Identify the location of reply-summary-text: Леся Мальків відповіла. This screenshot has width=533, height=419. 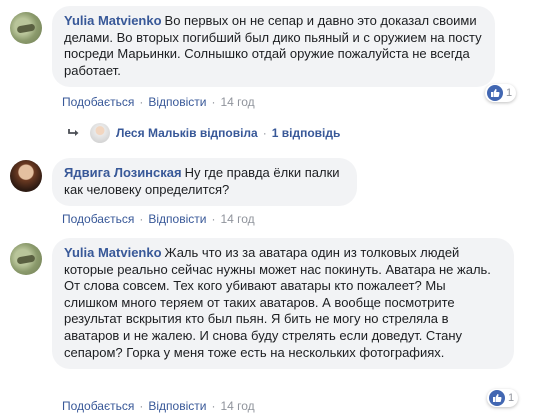
(187, 133).